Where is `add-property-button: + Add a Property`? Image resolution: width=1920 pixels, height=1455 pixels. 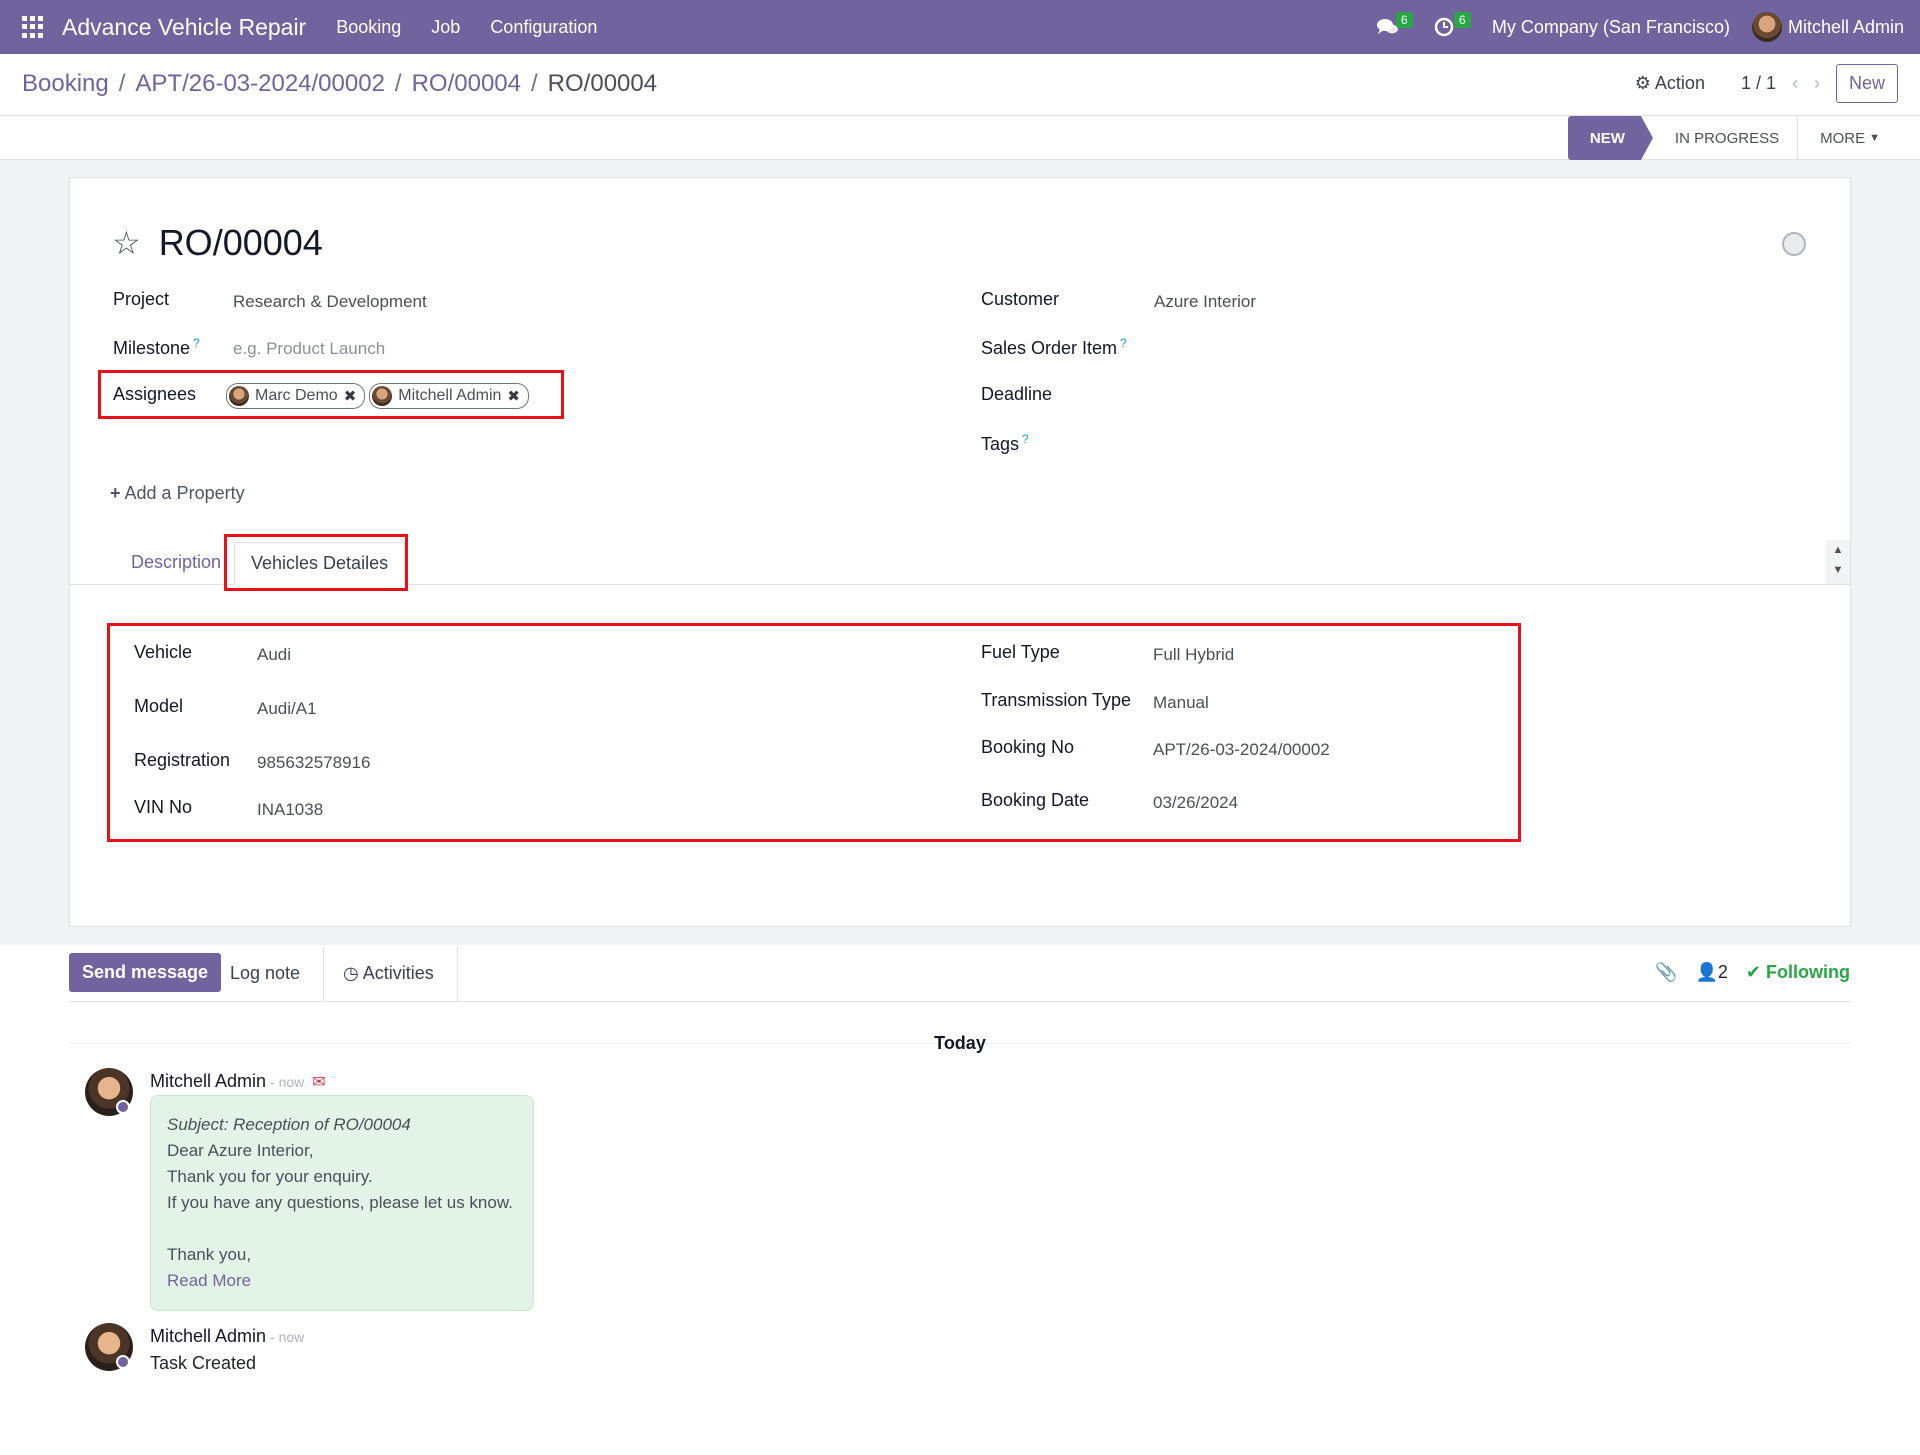
add-property-button: + Add a Property is located at coordinates (177, 493).